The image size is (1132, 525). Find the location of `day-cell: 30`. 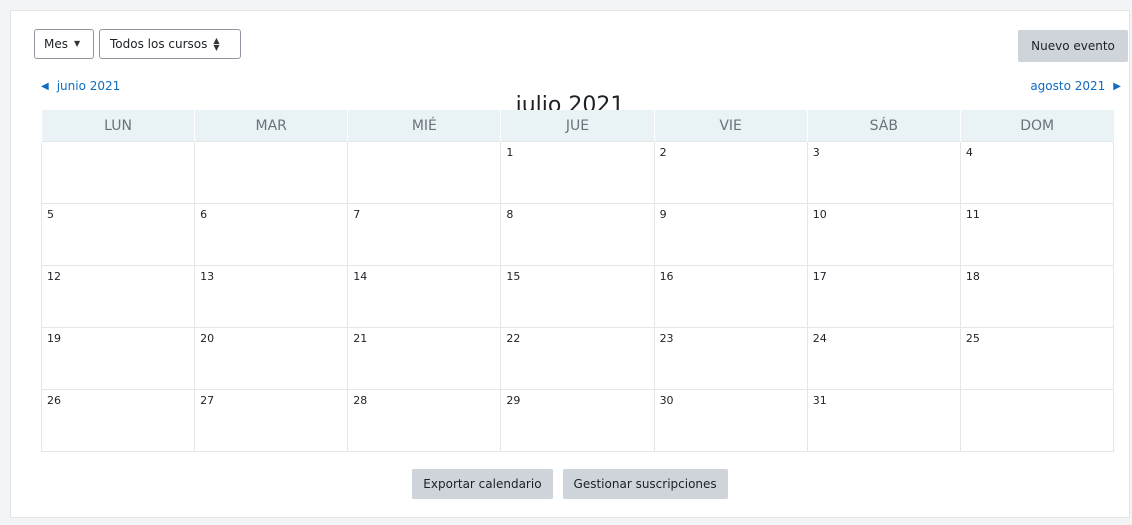

day-cell: 30 is located at coordinates (730, 420).